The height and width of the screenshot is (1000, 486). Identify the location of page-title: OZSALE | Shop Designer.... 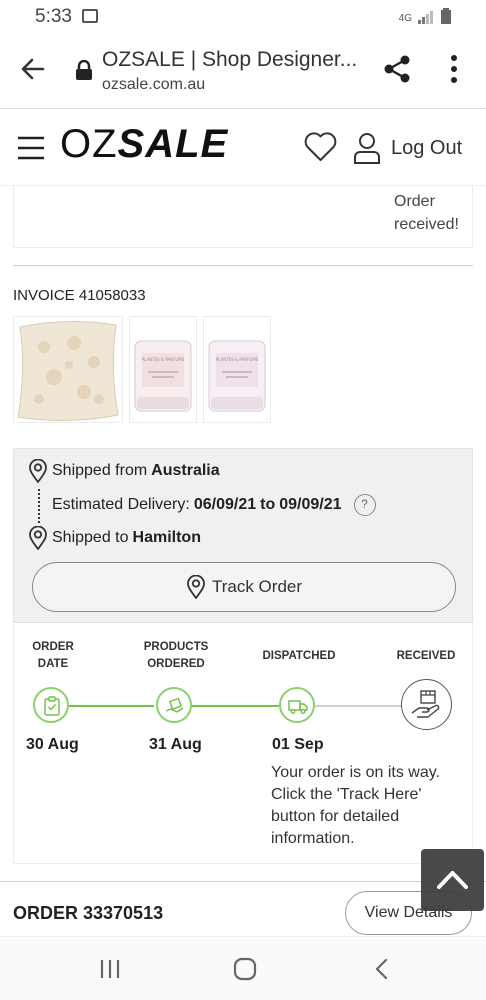
(230, 59).